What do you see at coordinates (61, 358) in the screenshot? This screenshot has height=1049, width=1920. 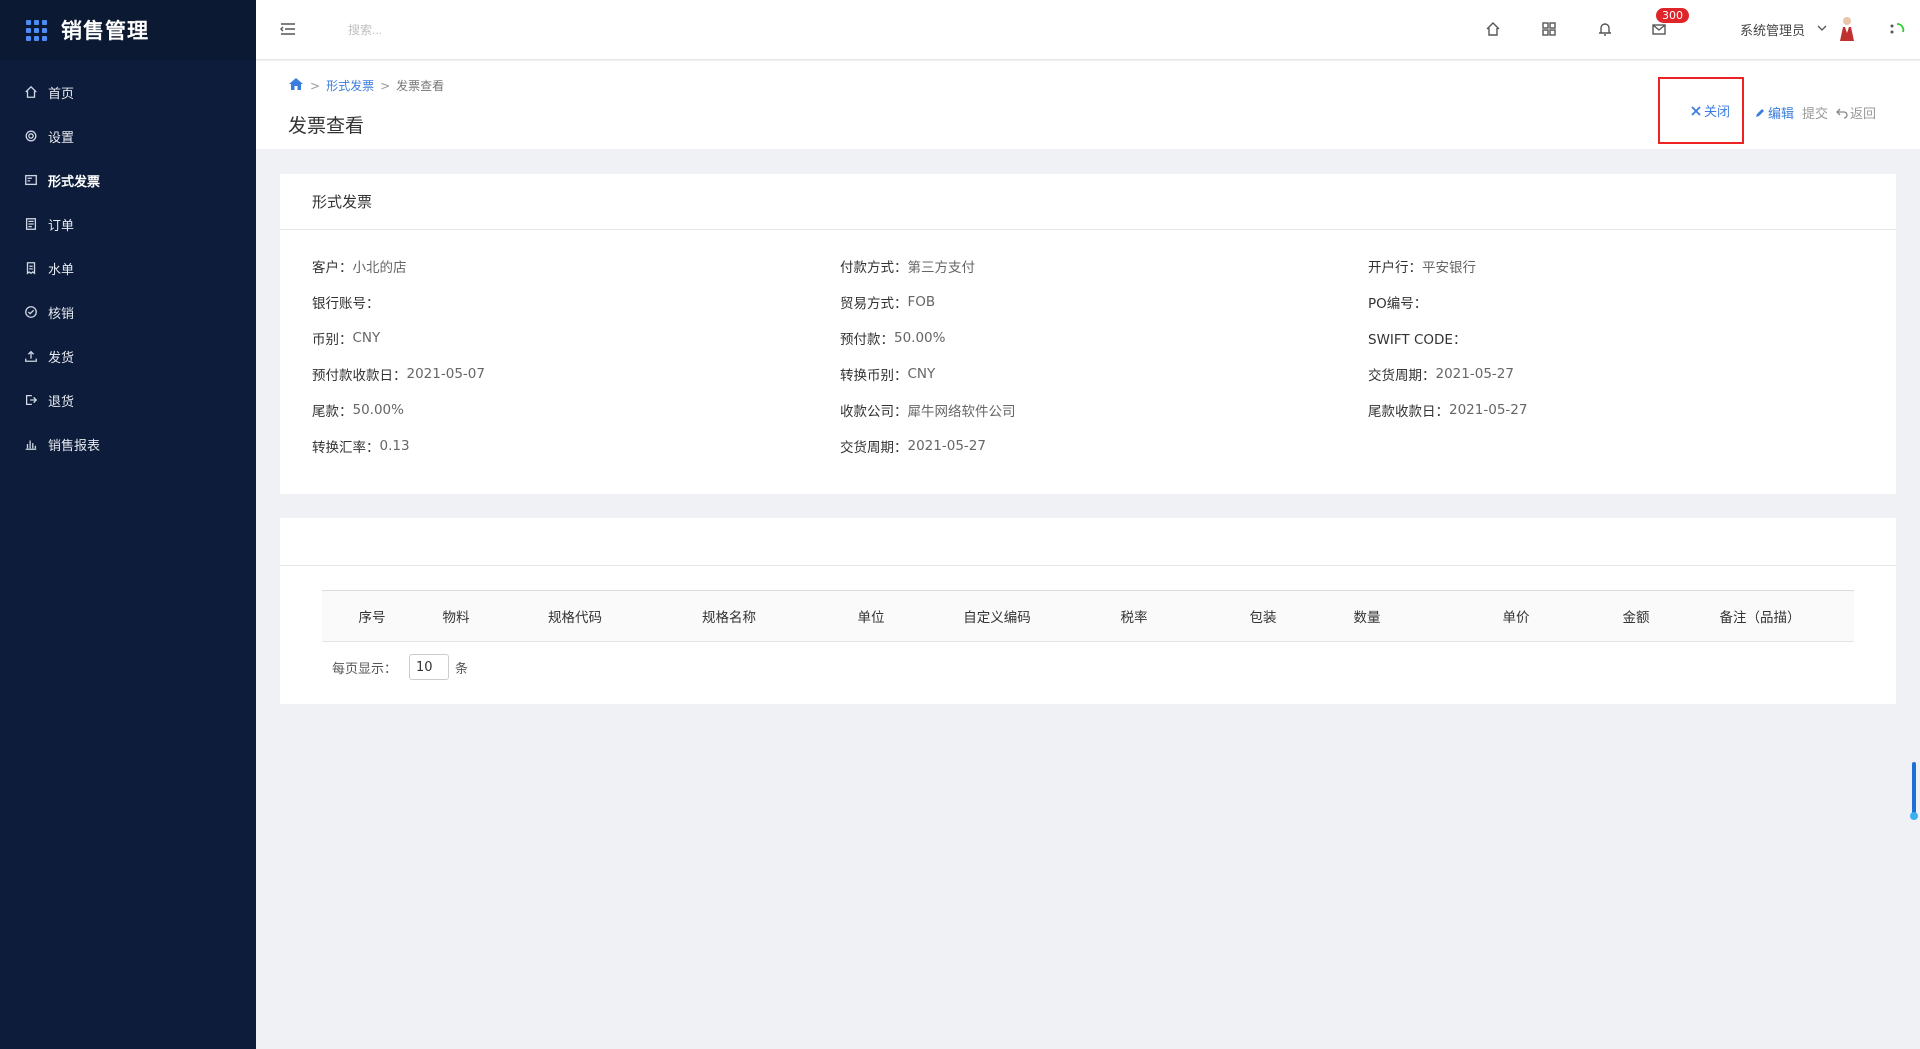 I see `sidebar-item-label: 发货` at bounding box center [61, 358].